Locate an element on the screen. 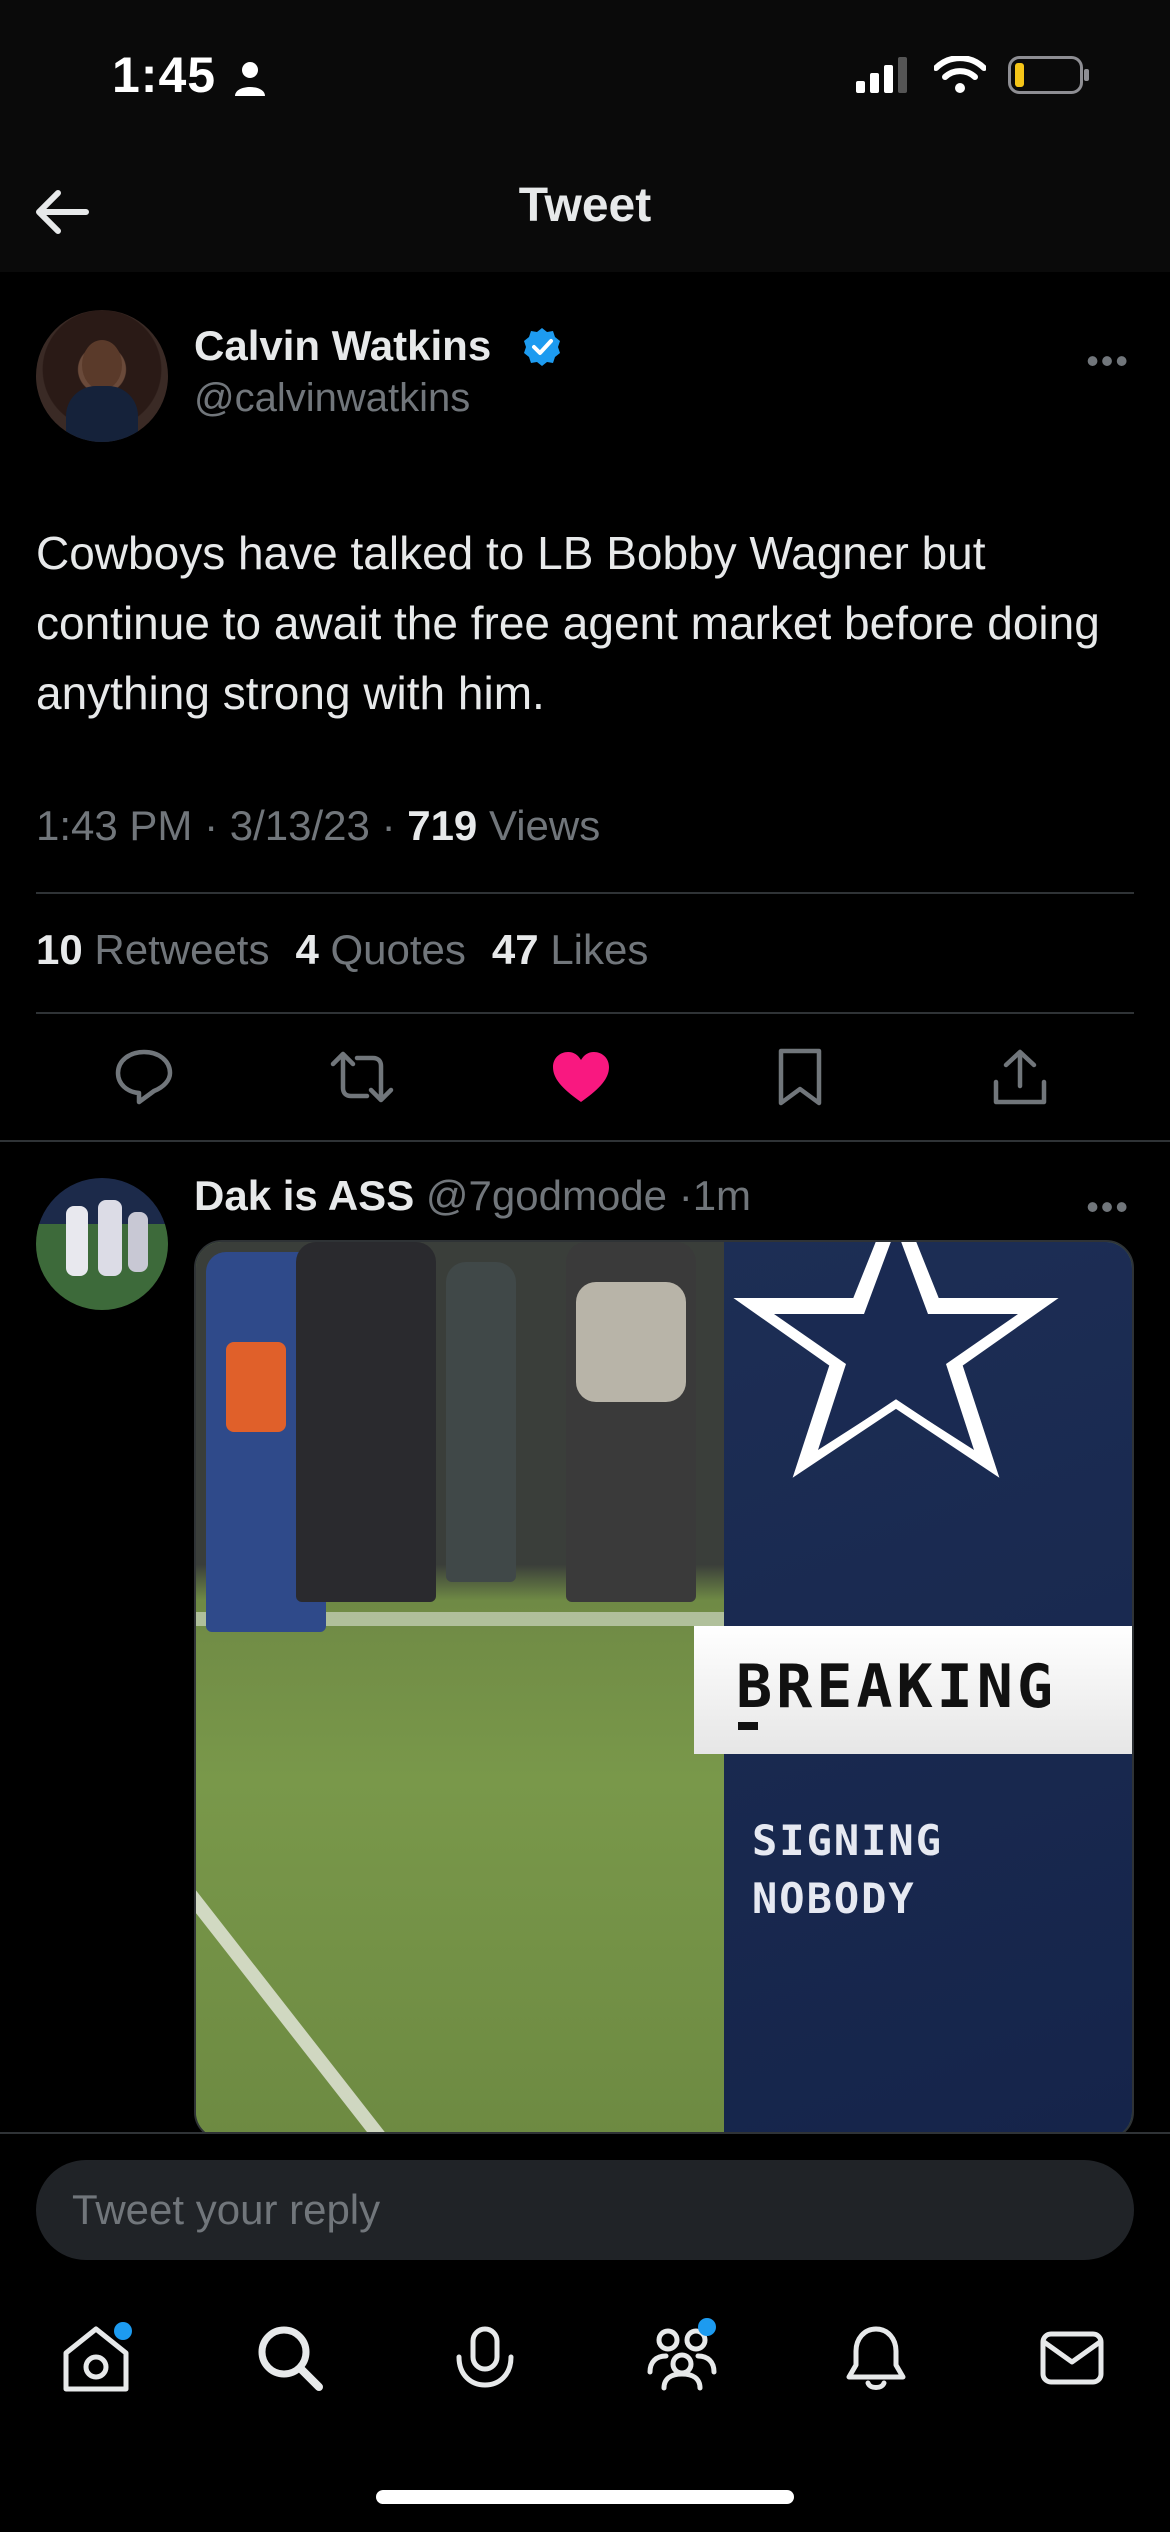  signal-icon is located at coordinates (881, 75).